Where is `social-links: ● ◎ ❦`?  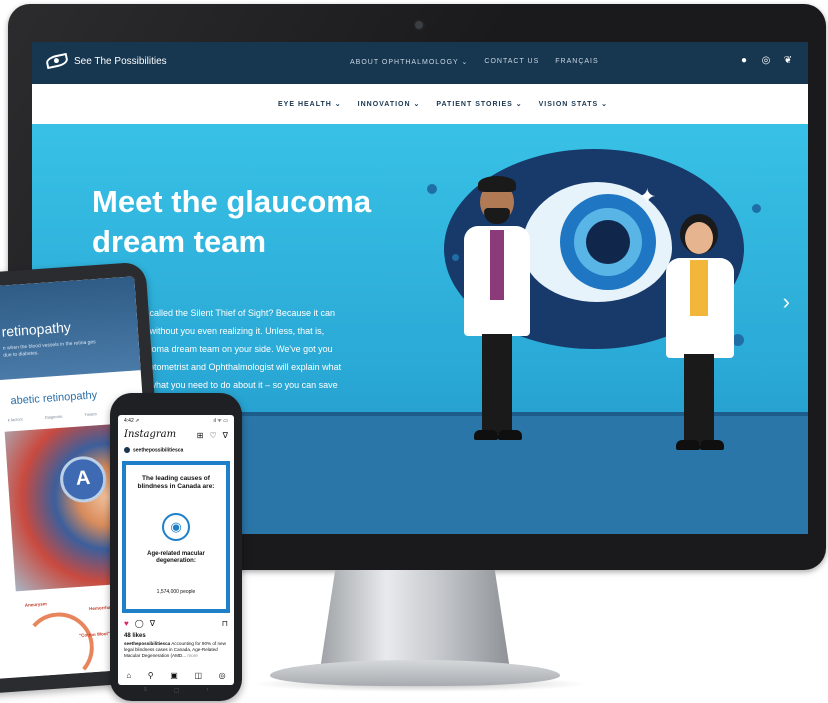
social-links: ● ◎ ❦ is located at coordinates (766, 61).